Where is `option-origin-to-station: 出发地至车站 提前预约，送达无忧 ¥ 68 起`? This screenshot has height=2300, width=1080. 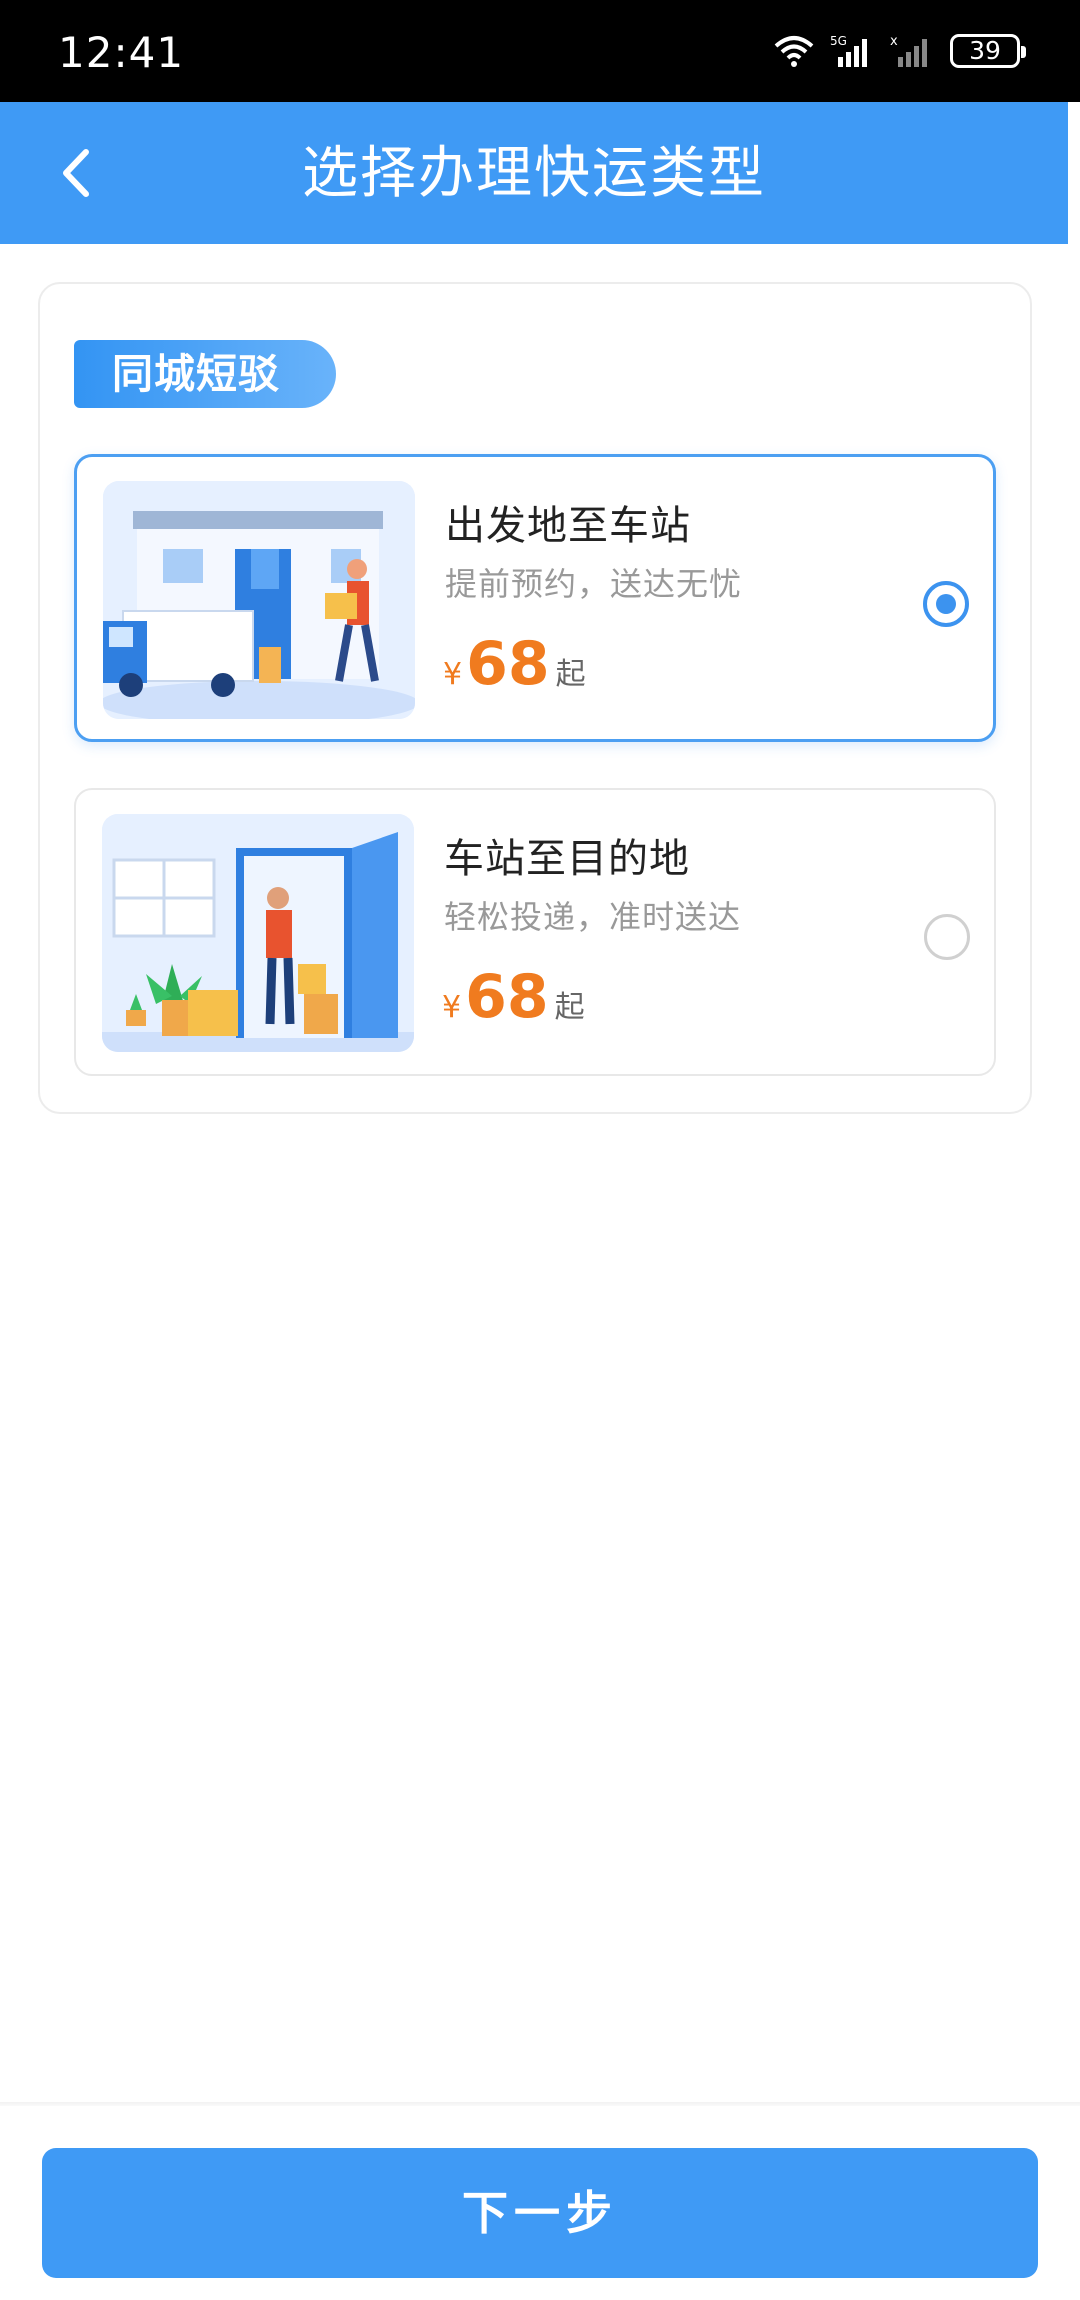
option-origin-to-station: 出发地至车站 提前预约，送达无忧 ¥ 68 起 is located at coordinates (535, 598).